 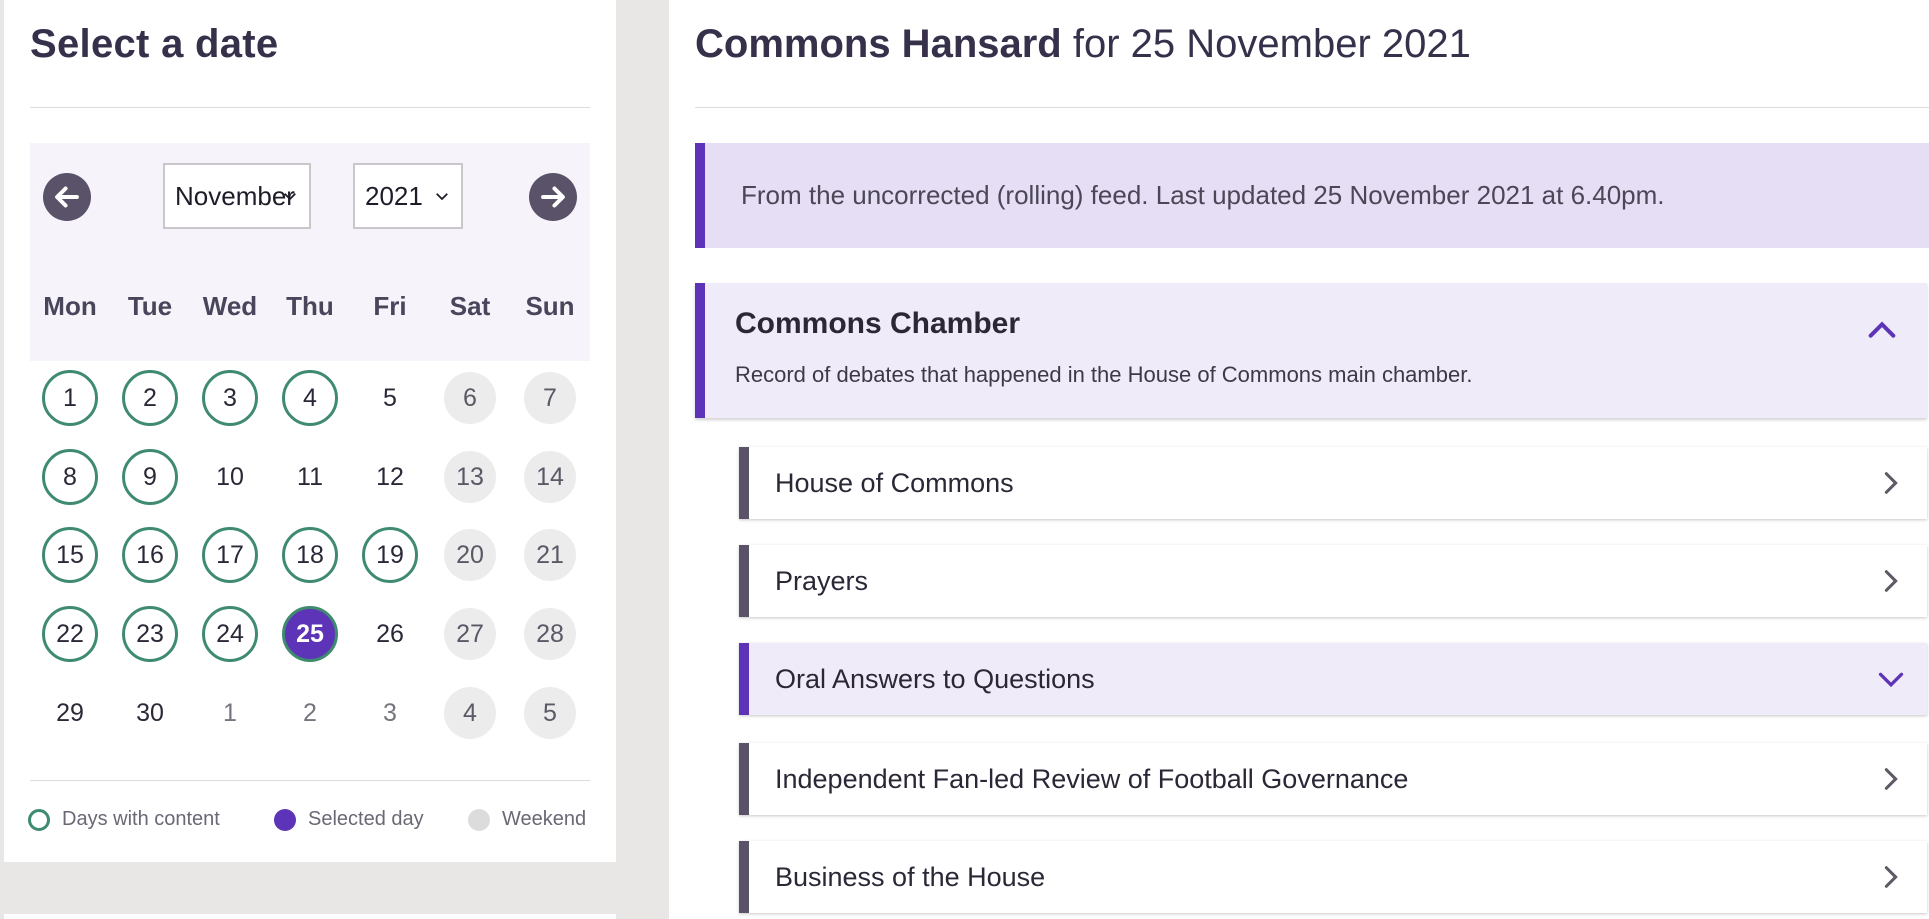 What do you see at coordinates (1266, 44) in the screenshot?
I see `page-title-date: for 25 November 2021` at bounding box center [1266, 44].